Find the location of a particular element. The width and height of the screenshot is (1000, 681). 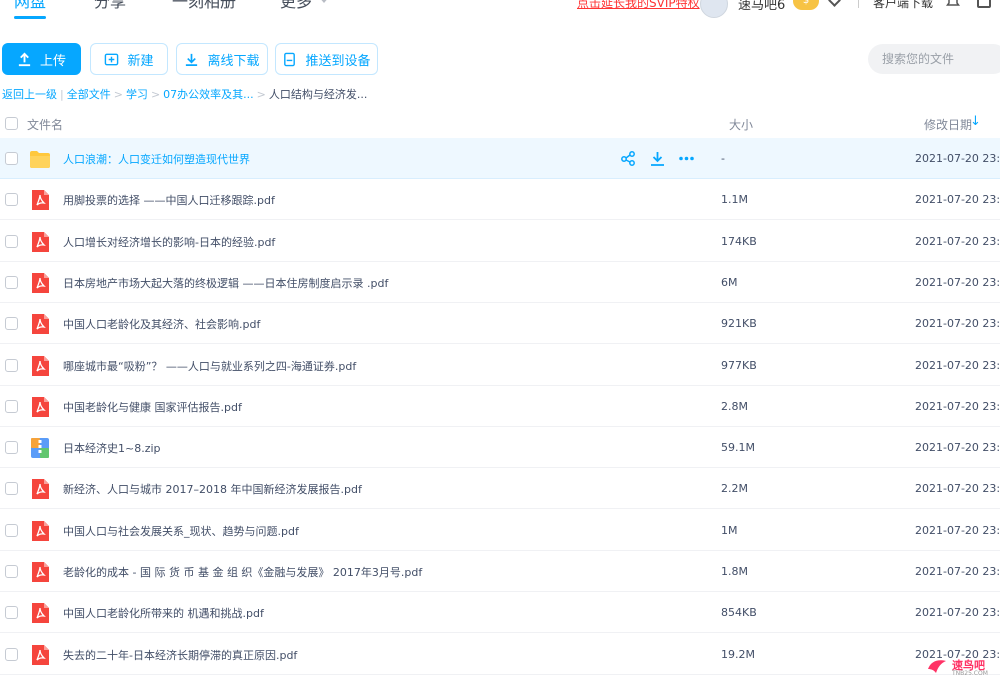

row-actions is located at coordinates (660, 159).